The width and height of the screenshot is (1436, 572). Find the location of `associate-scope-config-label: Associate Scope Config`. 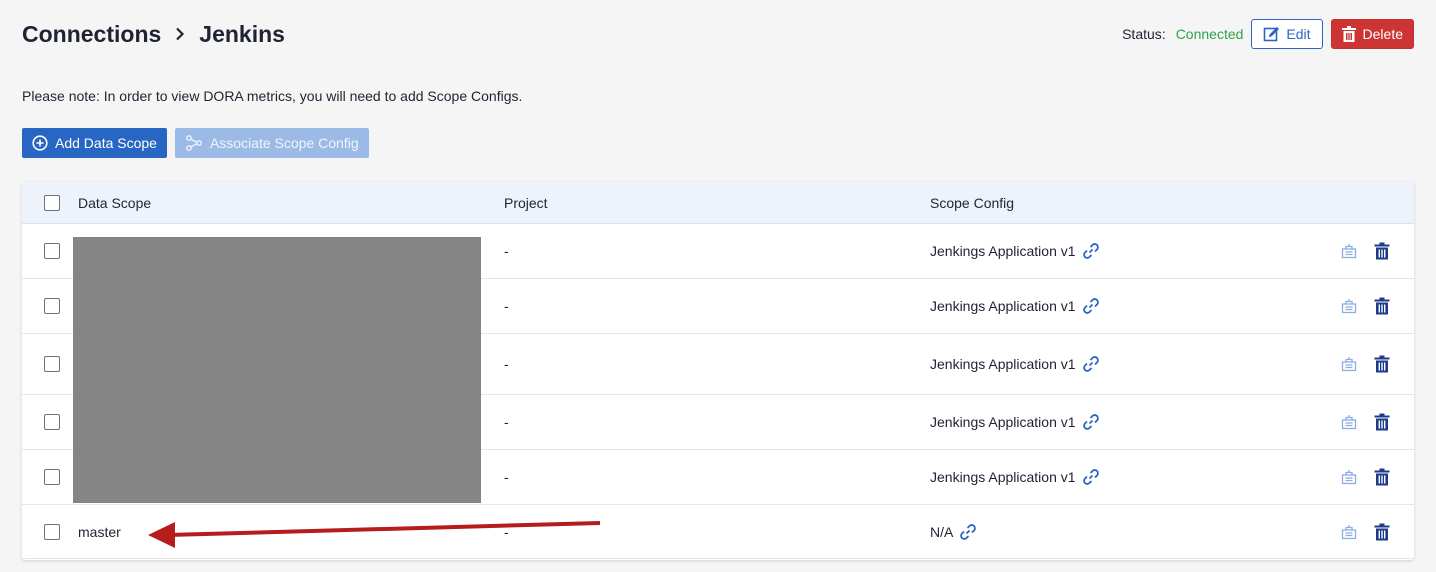

associate-scope-config-label: Associate Scope Config is located at coordinates (284, 143).